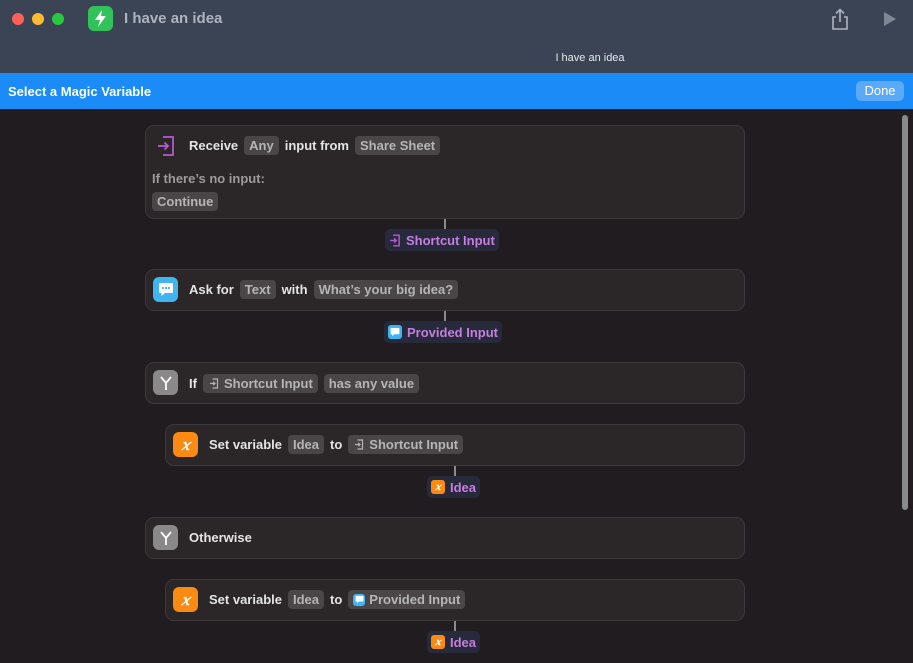 This screenshot has height=663, width=913. I want to click on ask-with-label: with, so click(294, 289).